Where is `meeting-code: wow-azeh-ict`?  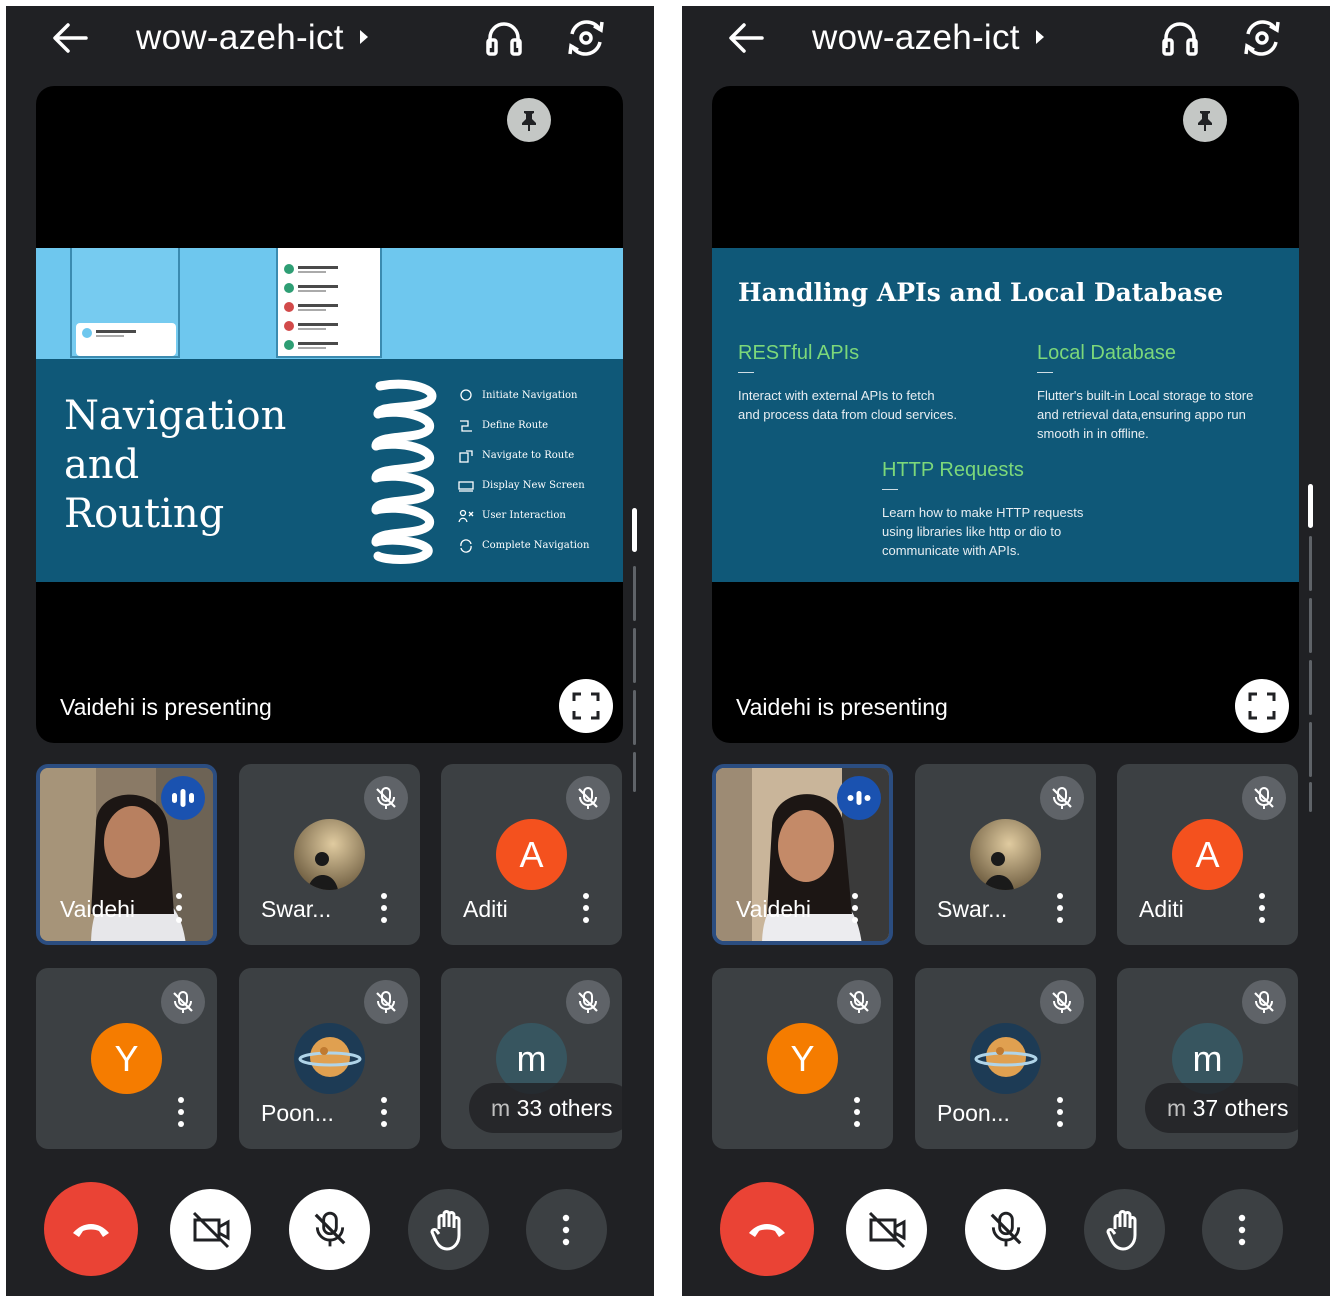
meeting-code: wow-azeh-ict is located at coordinates (916, 37).